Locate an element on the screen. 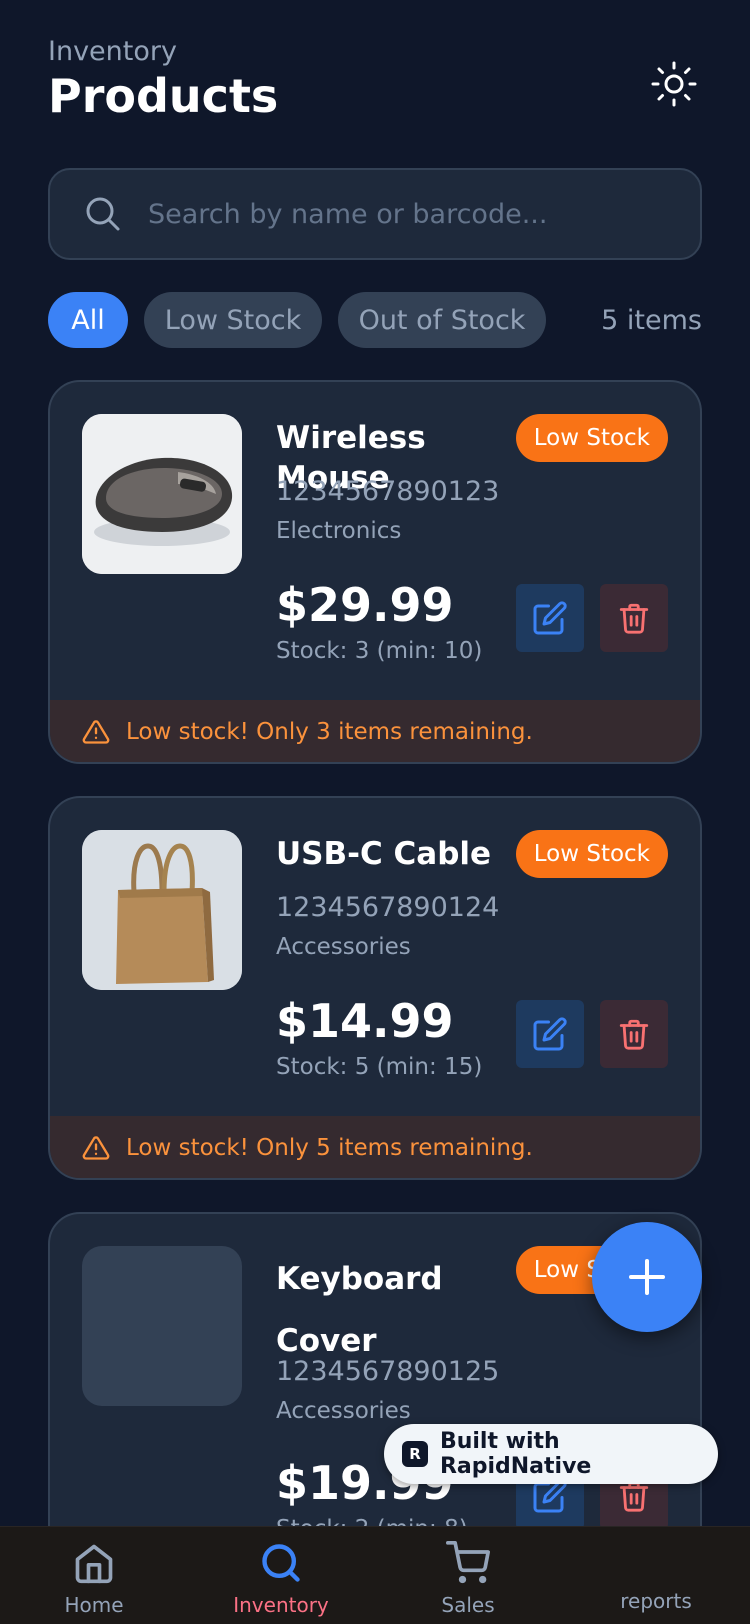 The width and height of the screenshot is (750, 1624). product-stock: Stock: 5 (min: 15) is located at coordinates (379, 1067).